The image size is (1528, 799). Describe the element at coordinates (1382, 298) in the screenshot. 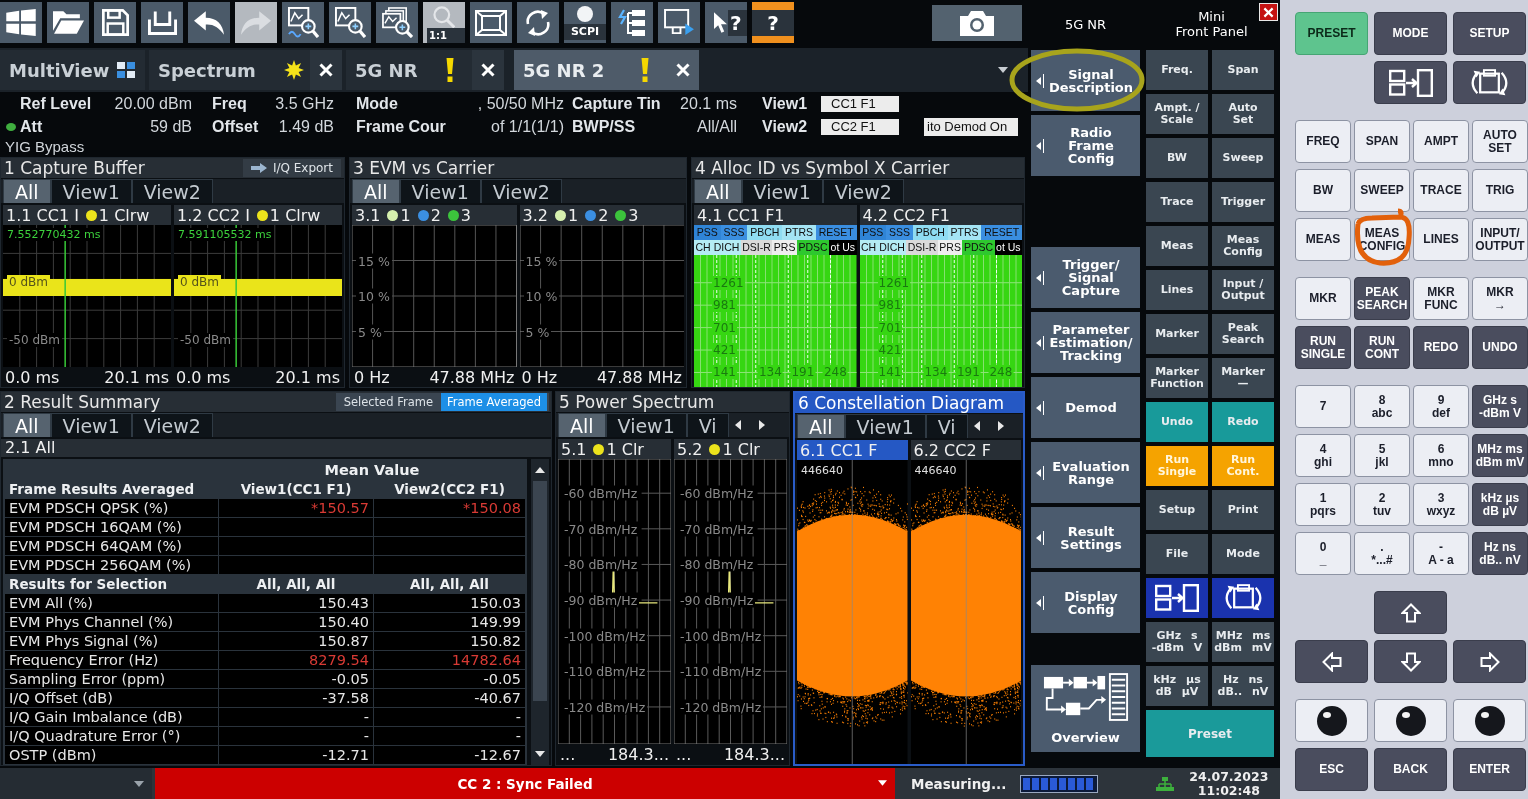

I see `key-button: PEAK SEARCH` at that location.